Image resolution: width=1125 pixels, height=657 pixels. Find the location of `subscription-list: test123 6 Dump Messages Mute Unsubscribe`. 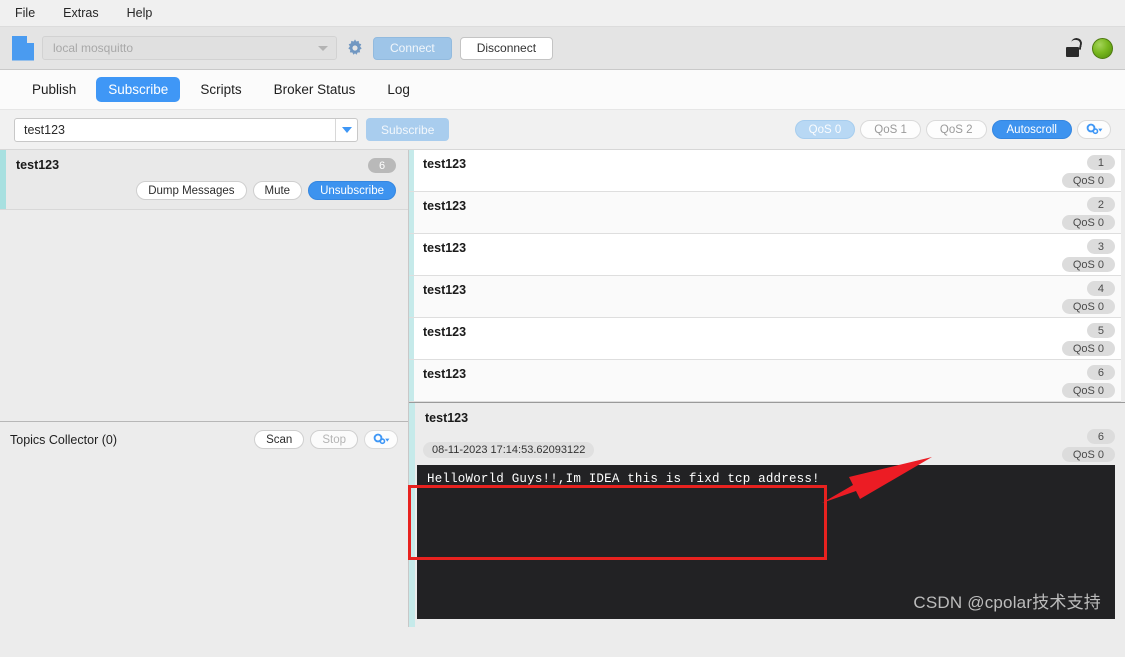

subscription-list: test123 6 Dump Messages Mute Unsubscribe is located at coordinates (204, 285).